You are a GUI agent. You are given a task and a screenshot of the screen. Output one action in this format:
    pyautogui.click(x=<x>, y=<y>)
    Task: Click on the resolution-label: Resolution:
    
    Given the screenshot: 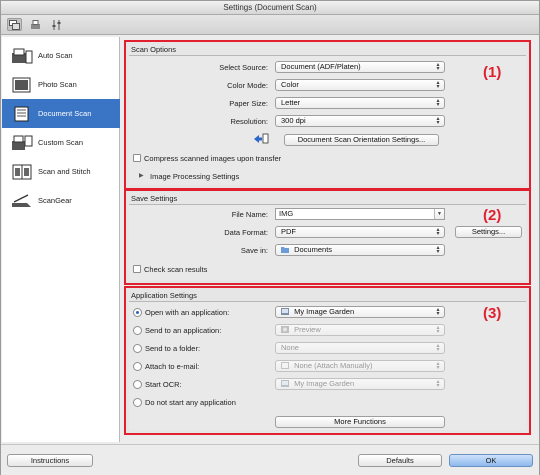 What is the action you would take?
    pyautogui.click(x=249, y=121)
    